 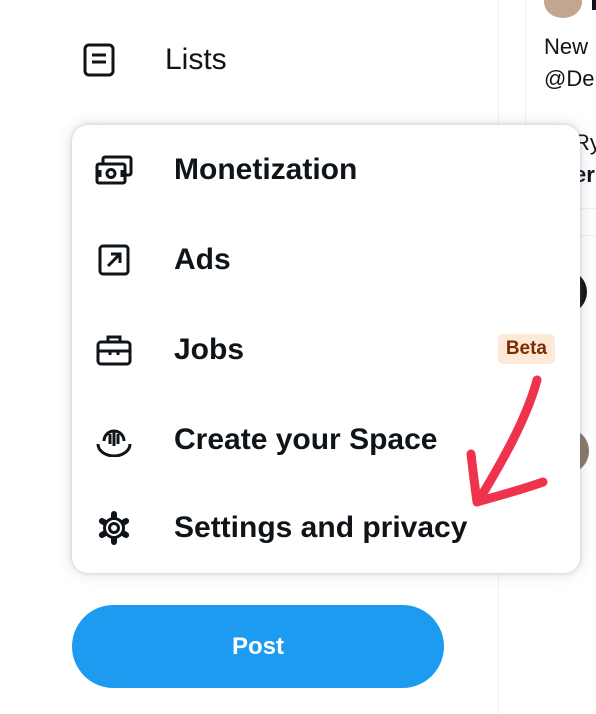 What do you see at coordinates (258, 646) in the screenshot?
I see `post-button: Post` at bounding box center [258, 646].